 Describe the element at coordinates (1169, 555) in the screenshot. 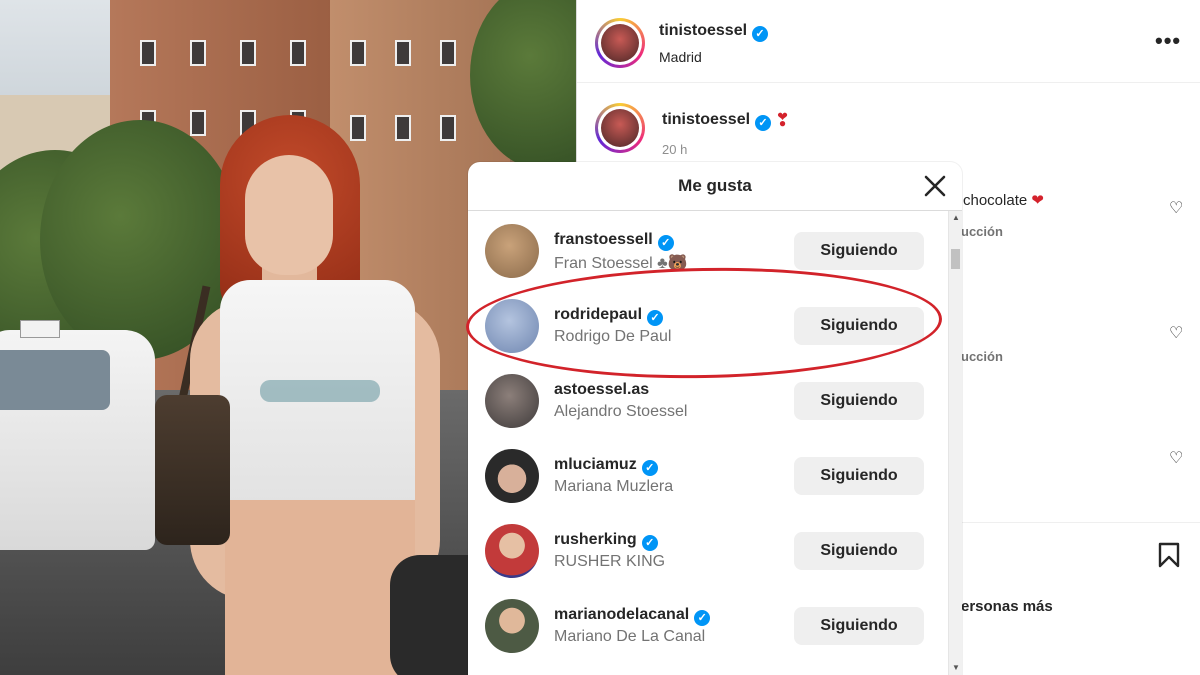

I see `bookmark-icon` at that location.